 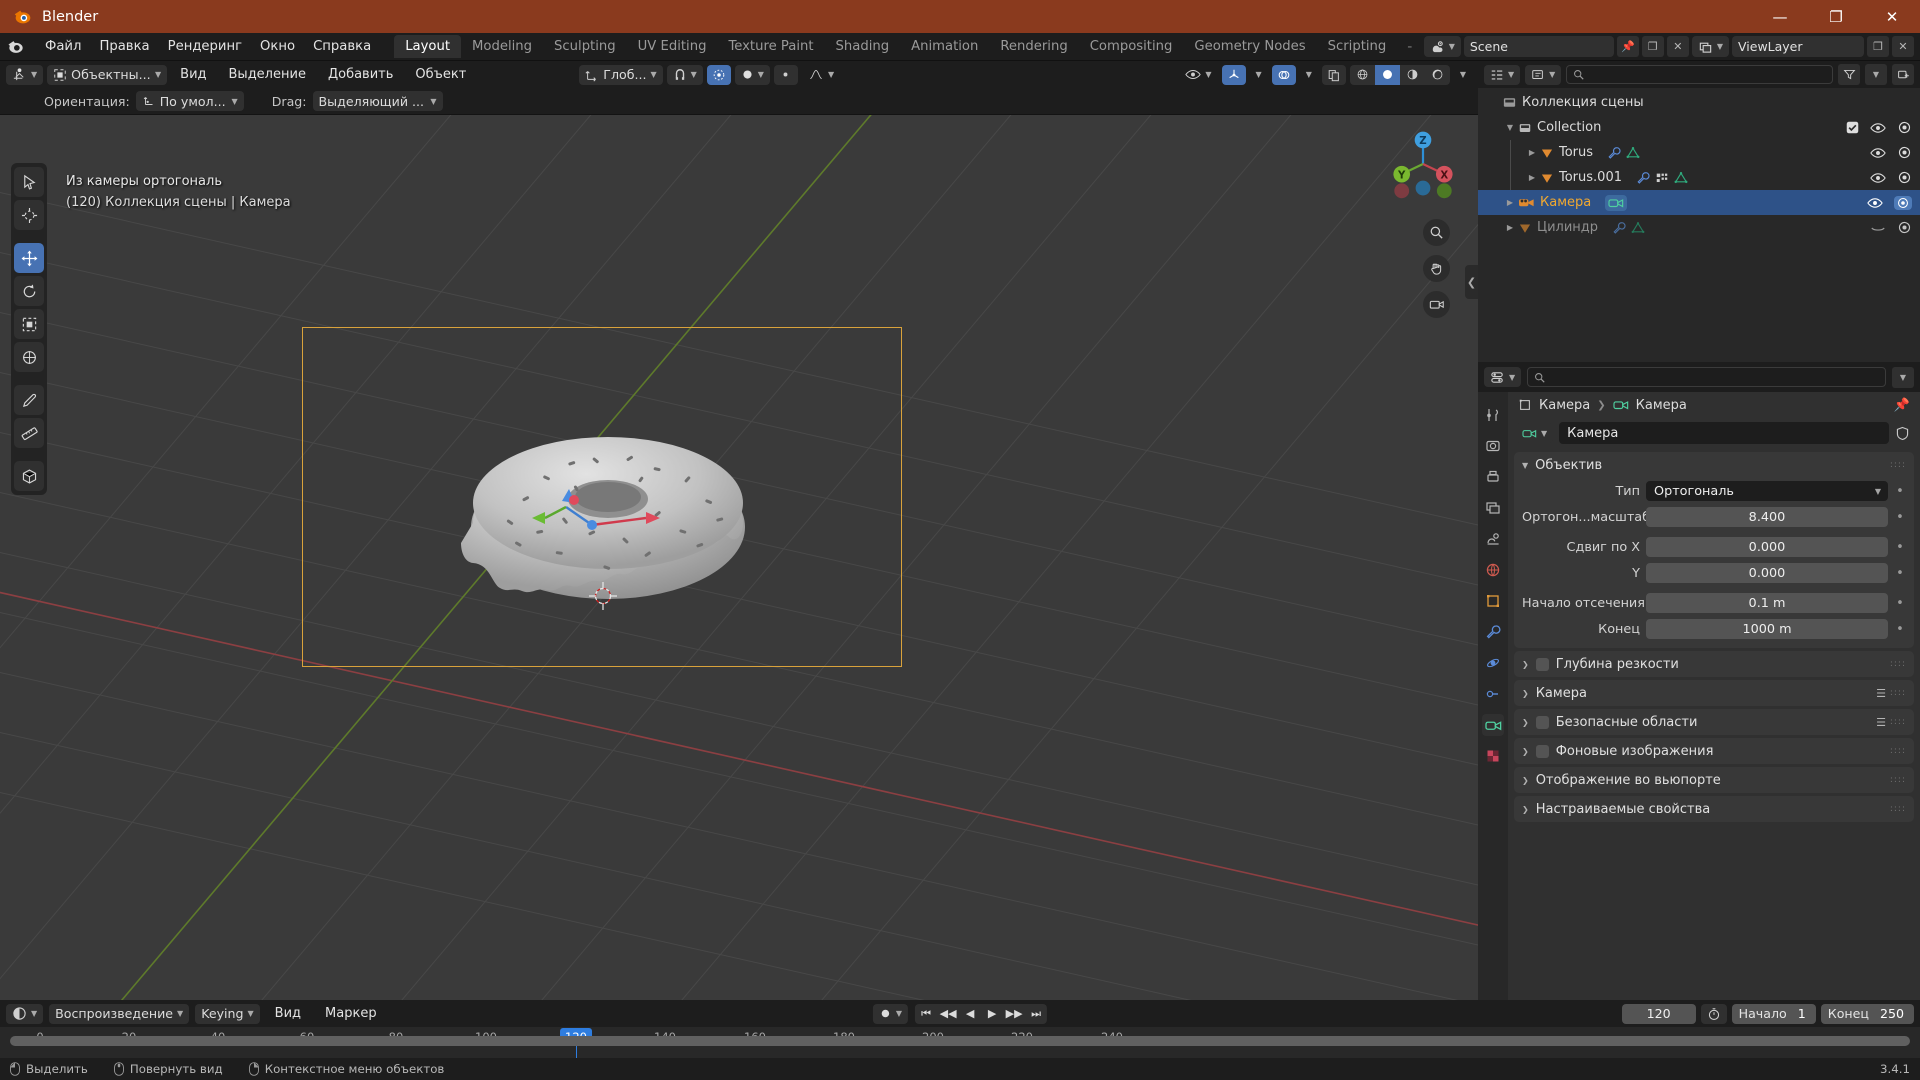 What do you see at coordinates (193, 74) in the screenshot?
I see `viewport-menu-view: Вид` at bounding box center [193, 74].